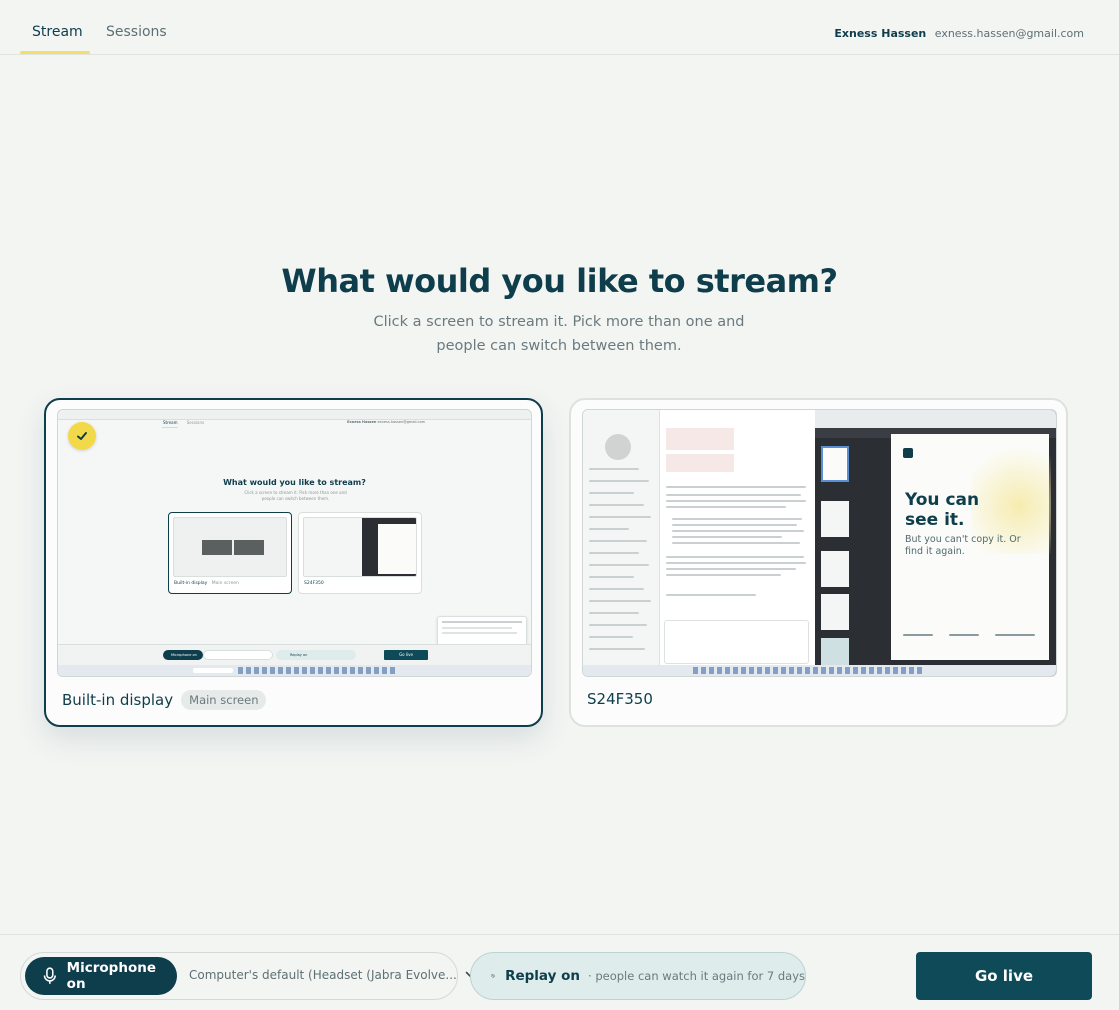 Image resolution: width=1119 pixels, height=1010 pixels. What do you see at coordinates (908, 453) in the screenshot?
I see `preview2-logo` at bounding box center [908, 453].